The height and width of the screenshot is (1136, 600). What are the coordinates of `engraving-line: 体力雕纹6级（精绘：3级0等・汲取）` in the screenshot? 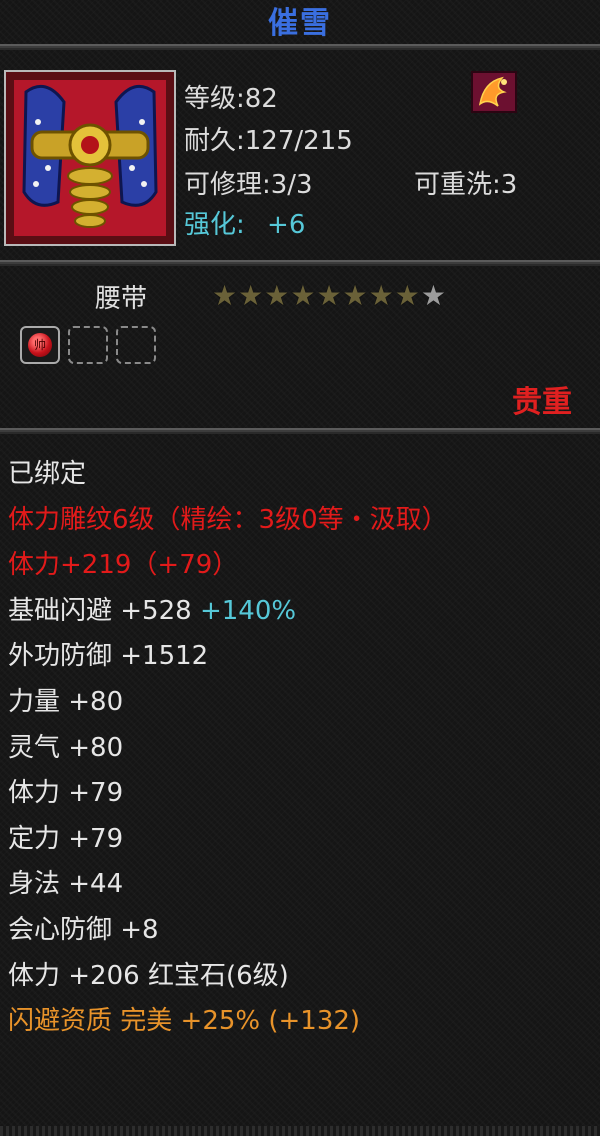 It's located at (228, 519).